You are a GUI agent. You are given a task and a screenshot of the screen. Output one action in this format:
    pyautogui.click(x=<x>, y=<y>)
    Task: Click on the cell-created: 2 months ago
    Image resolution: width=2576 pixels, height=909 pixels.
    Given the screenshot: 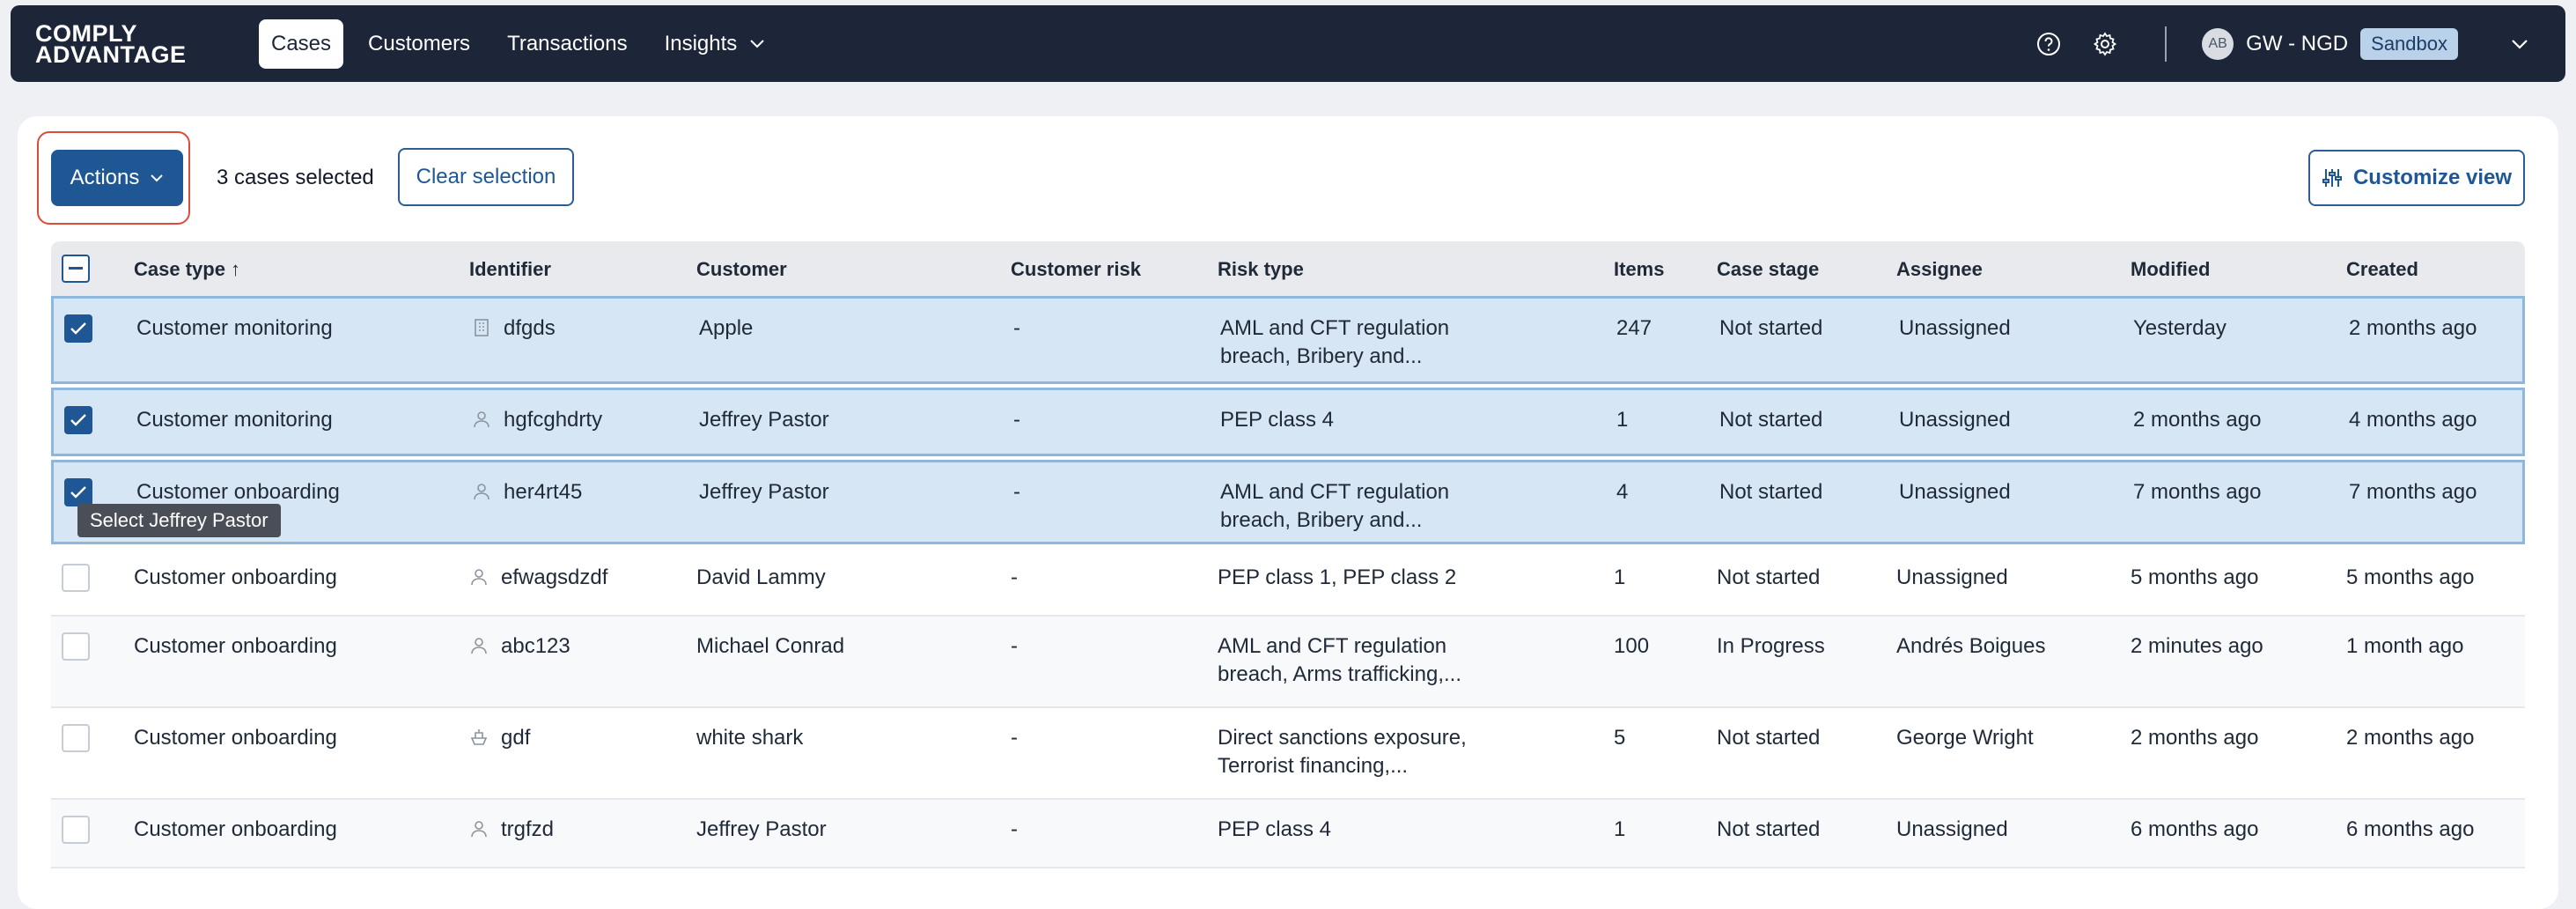 What is the action you would take?
    pyautogui.click(x=2410, y=738)
    